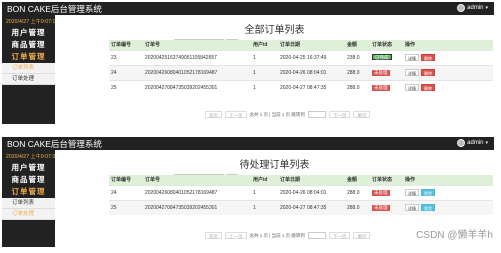 The height and width of the screenshot is (253, 501). What do you see at coordinates (311, 72) in the screenshot?
I see `cell-date: 2020-04-26 08:04:01` at bounding box center [311, 72].